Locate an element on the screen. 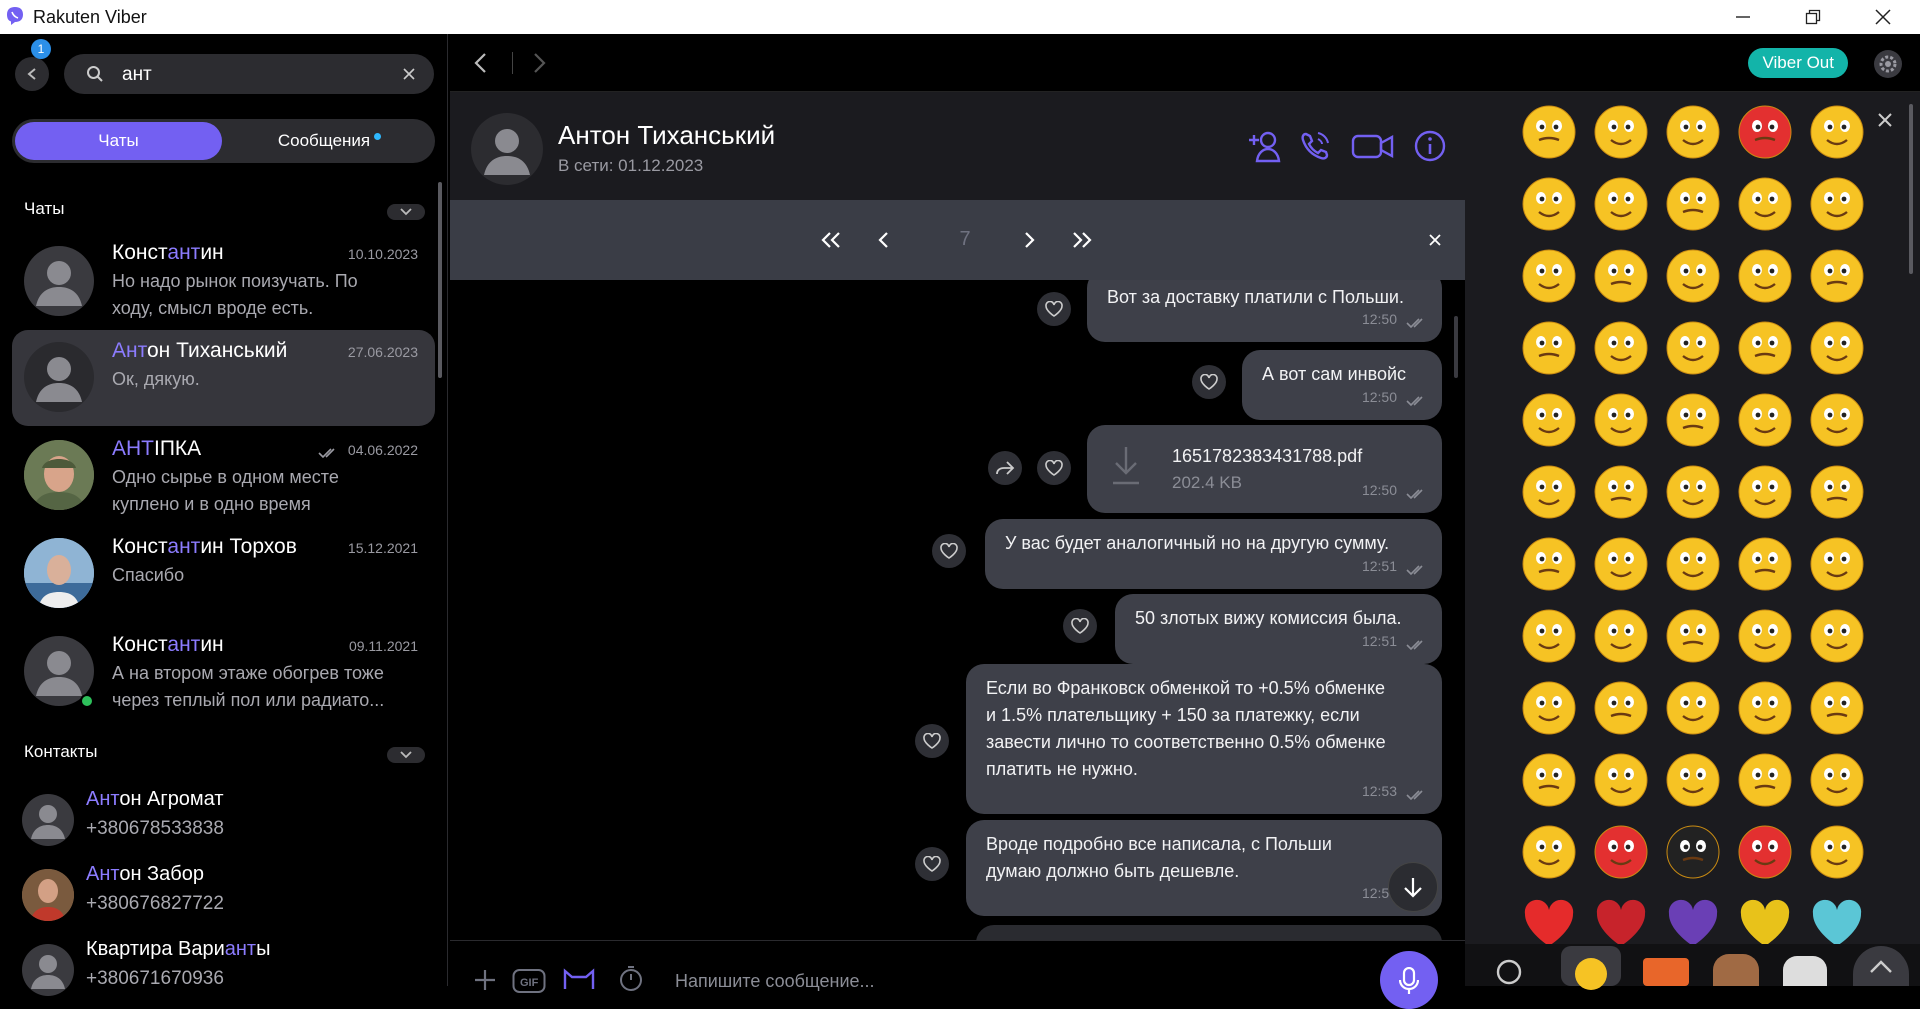 Image resolution: width=1920 pixels, height=1009 pixels. contact-item: Квартира Варианты +380671670936 is located at coordinates (230, 971).